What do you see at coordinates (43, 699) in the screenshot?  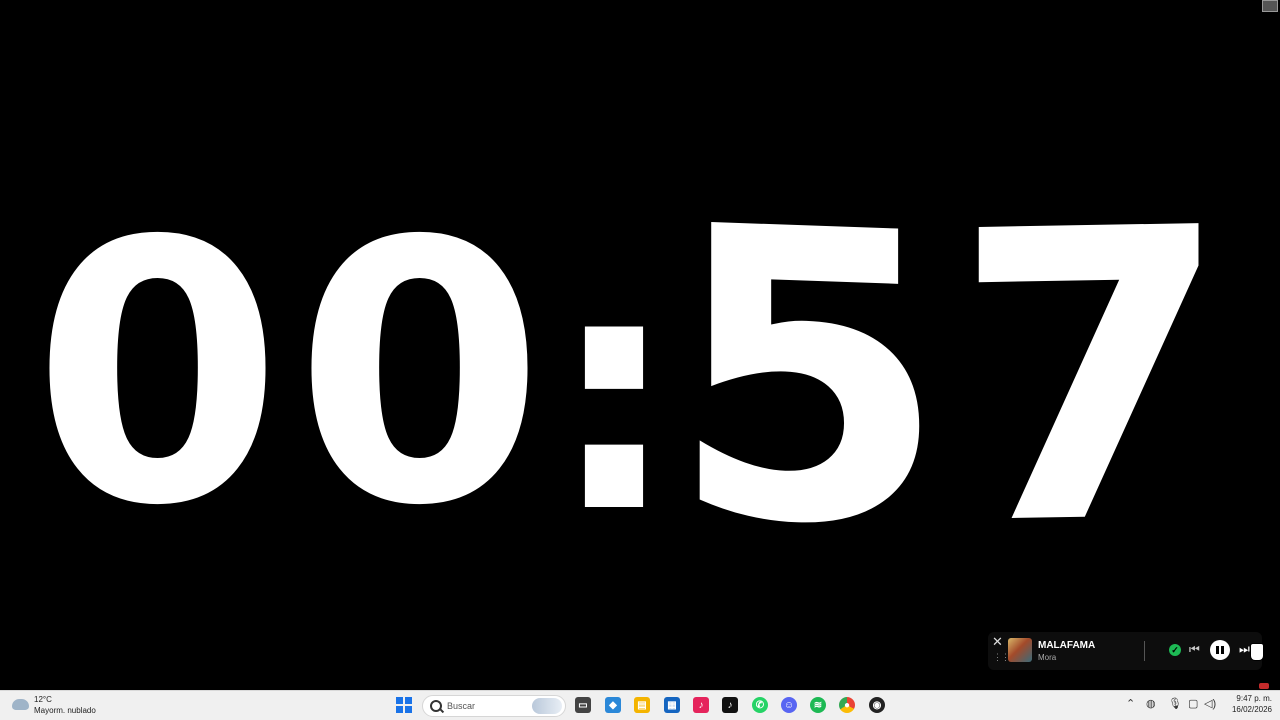 I see `weather-temperature: 12°C` at bounding box center [43, 699].